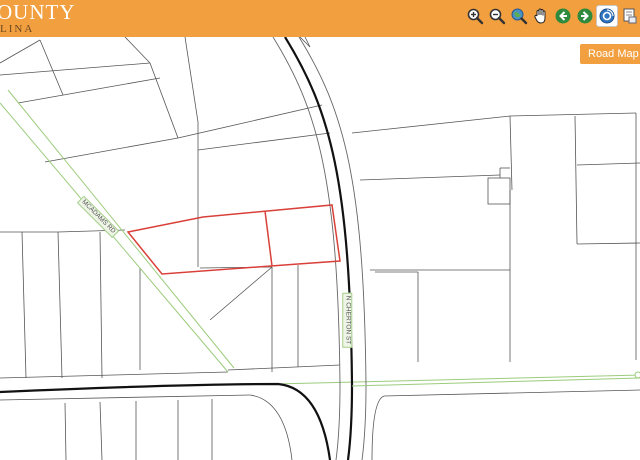 The image size is (640, 460). I want to click on forward-arrow-icon, so click(585, 16).